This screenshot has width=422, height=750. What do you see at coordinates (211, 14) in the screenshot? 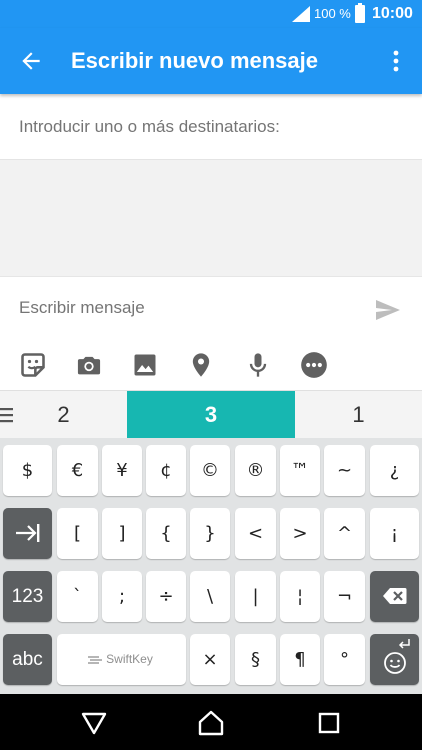
I see `status-bar: 100 % 10:00` at bounding box center [211, 14].